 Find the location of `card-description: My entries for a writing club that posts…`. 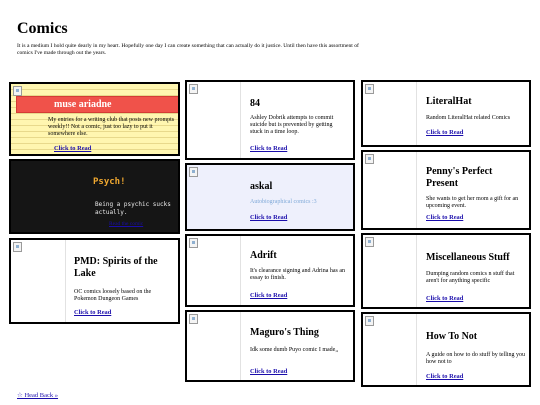

card-description: My entries for a writing club that posts… is located at coordinates (111, 127).